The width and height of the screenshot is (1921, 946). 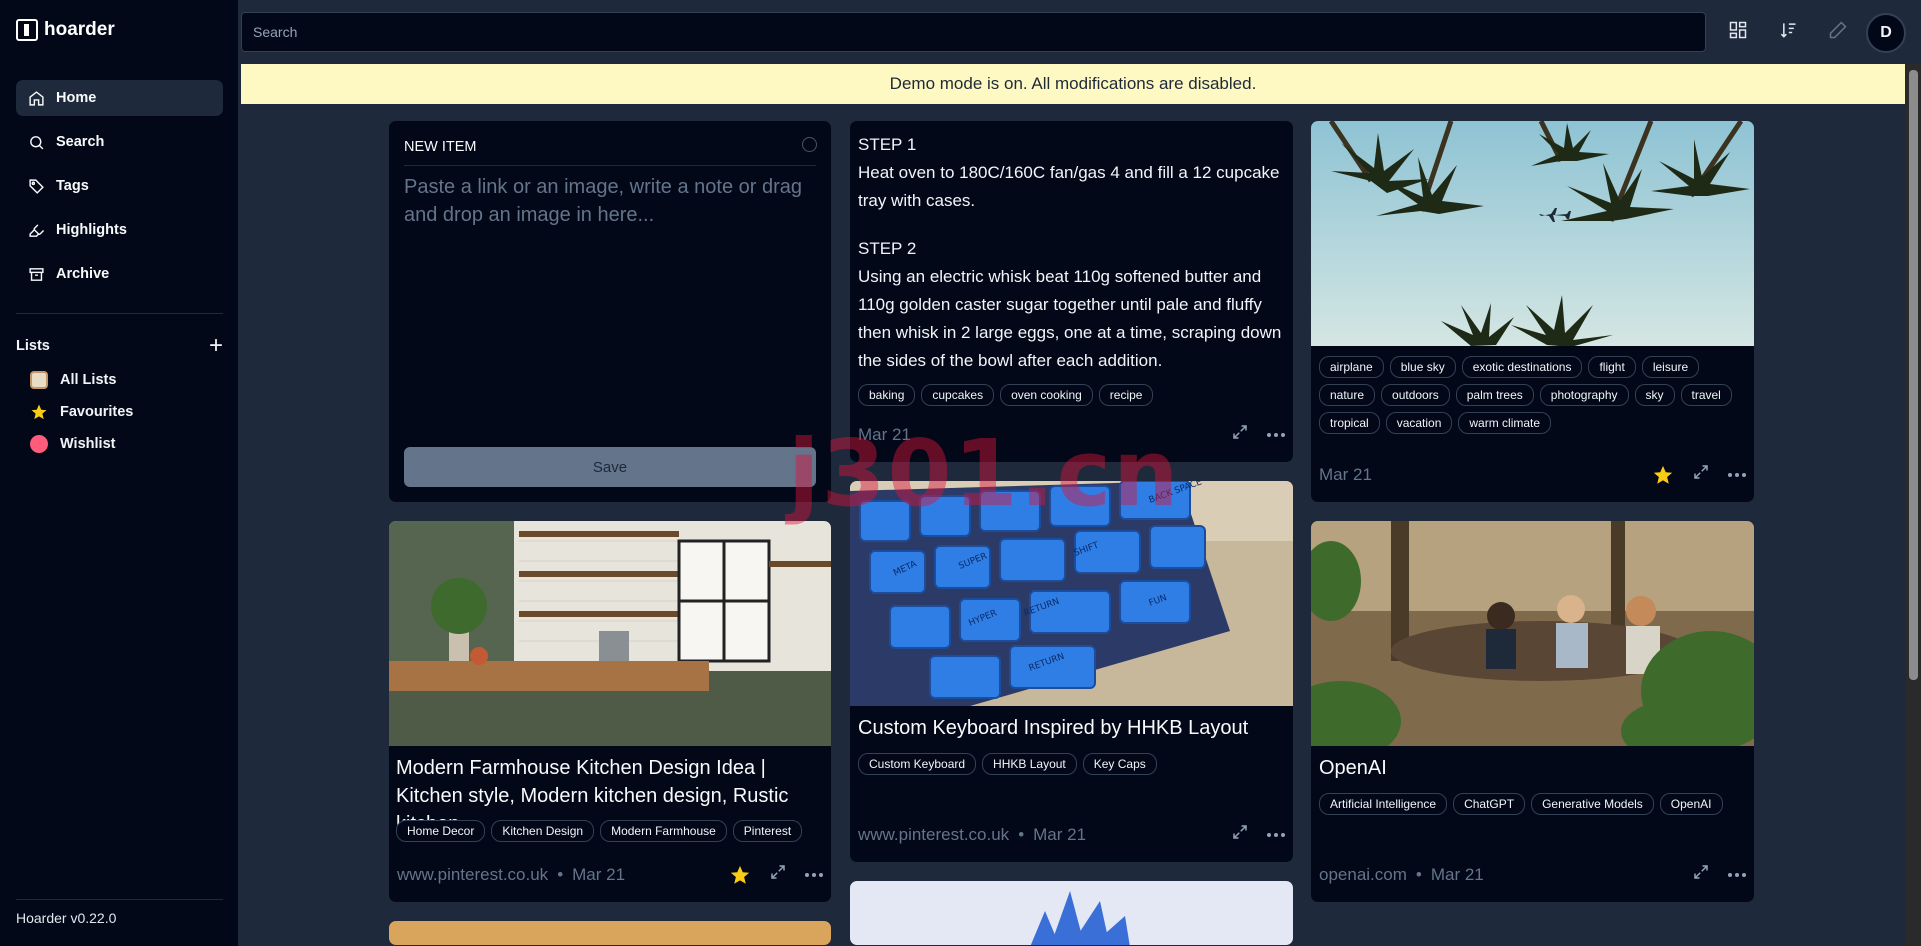 I want to click on sidebar-item-label: Tags, so click(x=72, y=186).